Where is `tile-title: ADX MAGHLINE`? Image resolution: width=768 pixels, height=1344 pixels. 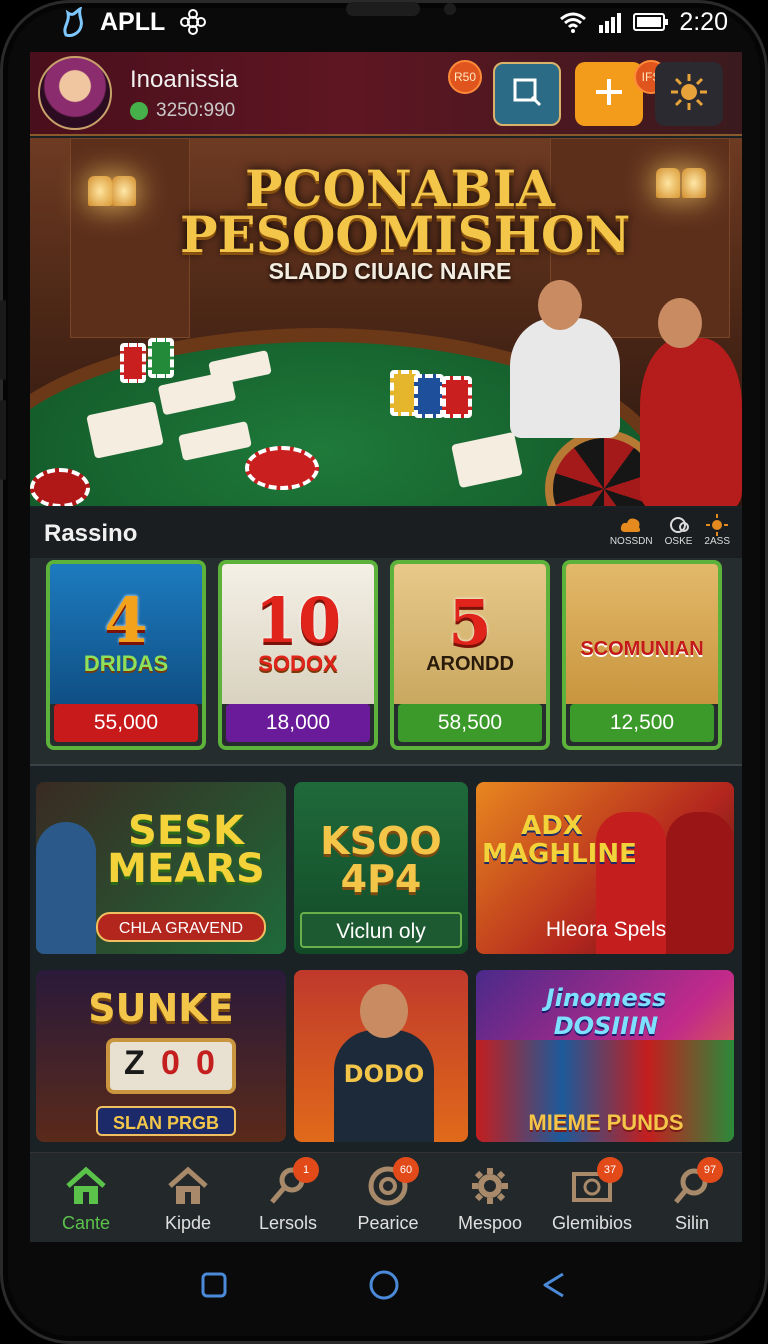 tile-title: ADX MAGHLINE is located at coordinates (559, 840).